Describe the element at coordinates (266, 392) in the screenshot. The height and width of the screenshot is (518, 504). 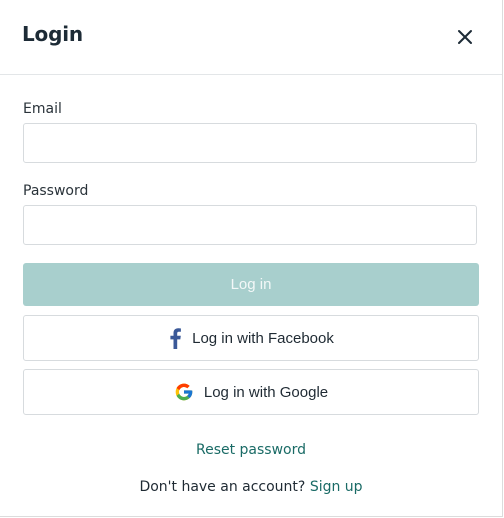
I see `google-login-label: Log in with Google` at that location.